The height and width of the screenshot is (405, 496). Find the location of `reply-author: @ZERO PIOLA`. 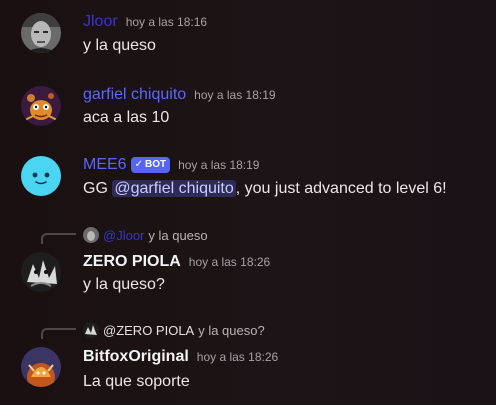

reply-author: @ZERO PIOLA is located at coordinates (148, 330).